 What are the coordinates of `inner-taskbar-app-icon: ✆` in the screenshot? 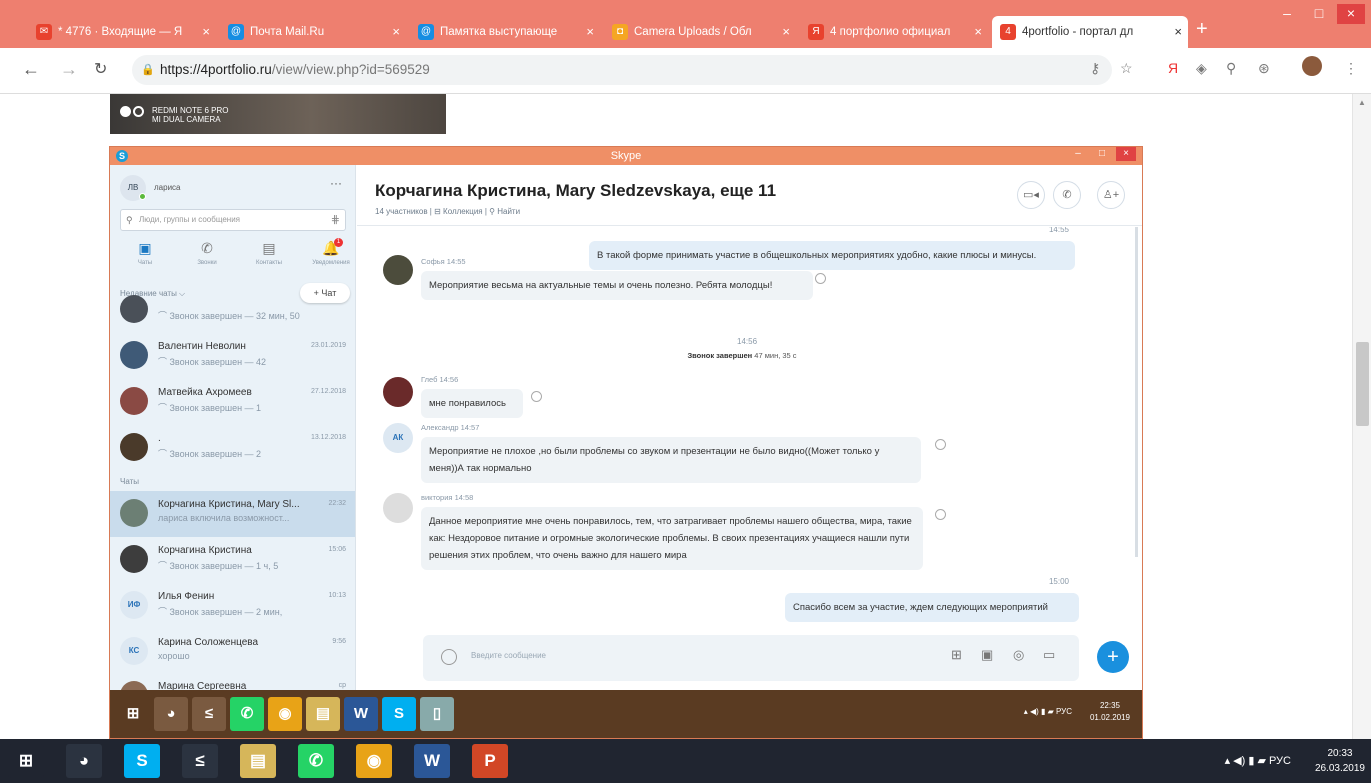 It's located at (247, 714).